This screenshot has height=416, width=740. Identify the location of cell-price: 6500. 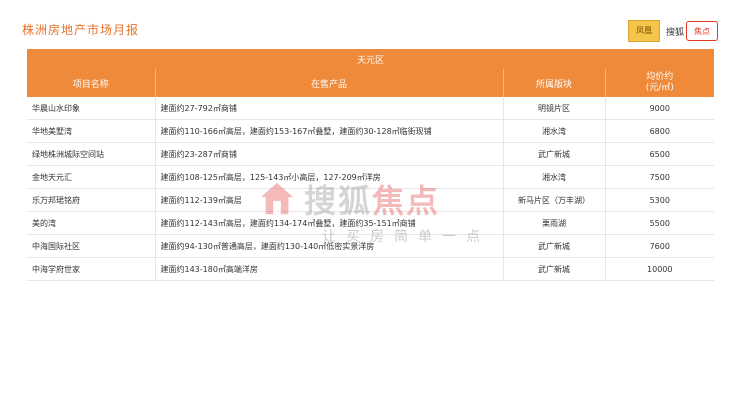
(659, 154).